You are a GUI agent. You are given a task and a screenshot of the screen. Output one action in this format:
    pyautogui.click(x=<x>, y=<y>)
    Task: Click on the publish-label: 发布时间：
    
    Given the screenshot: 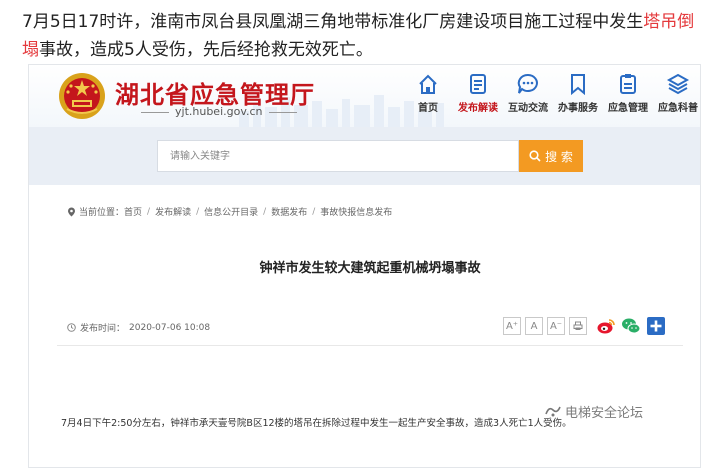 What is the action you would take?
    pyautogui.click(x=103, y=329)
    